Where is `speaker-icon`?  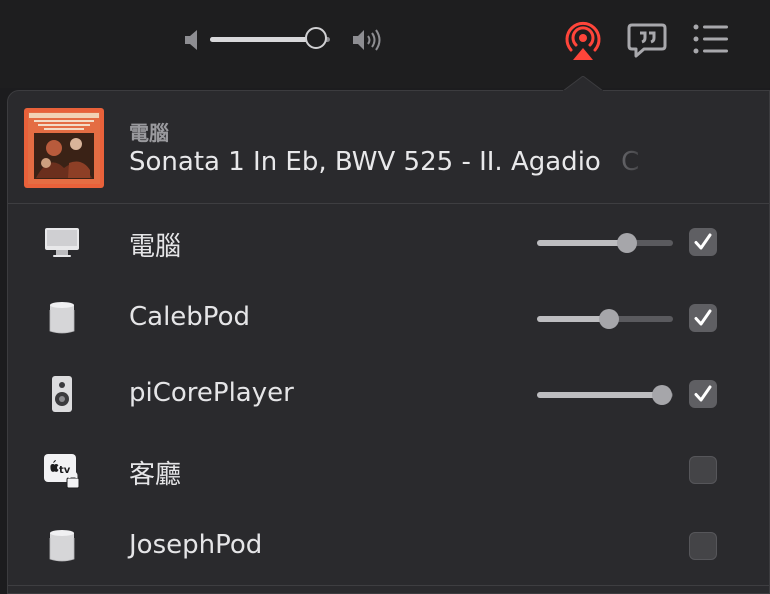
speaker-icon is located at coordinates (62, 394).